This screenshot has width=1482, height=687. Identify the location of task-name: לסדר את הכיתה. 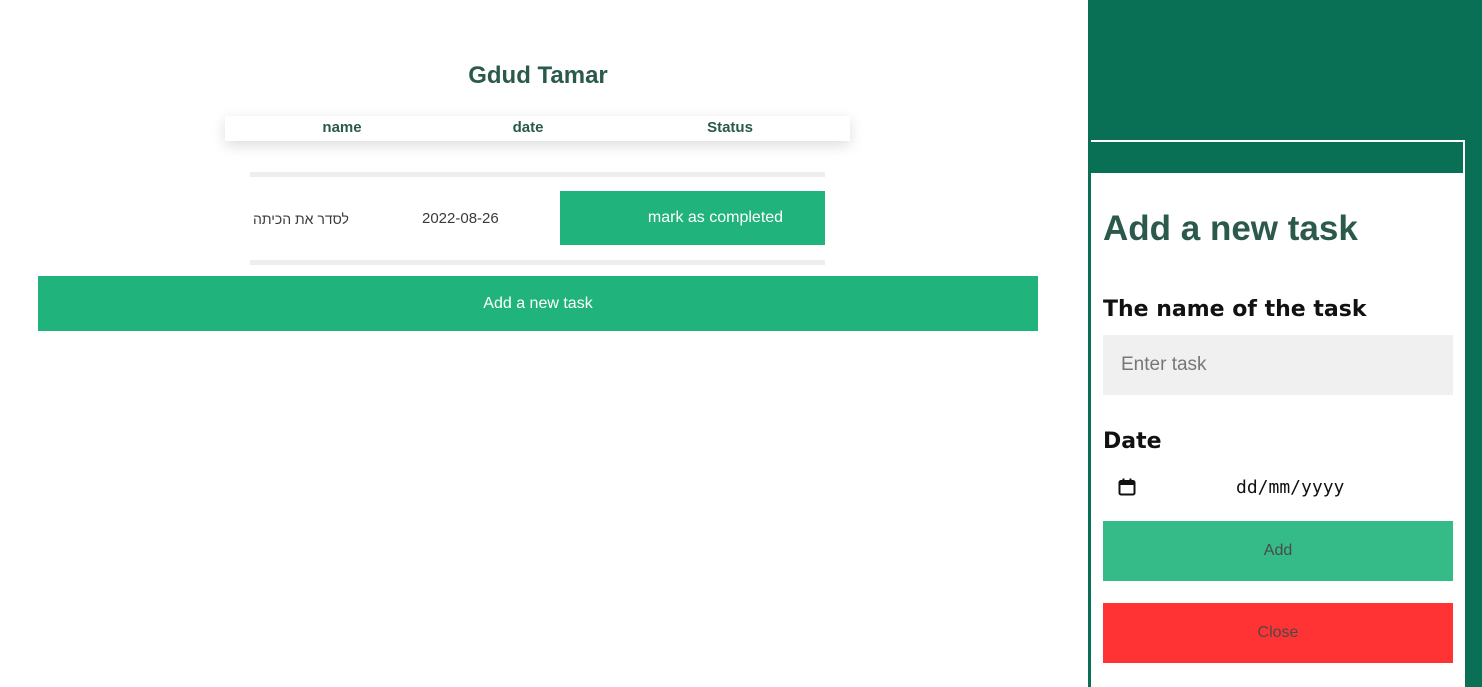
(301, 219).